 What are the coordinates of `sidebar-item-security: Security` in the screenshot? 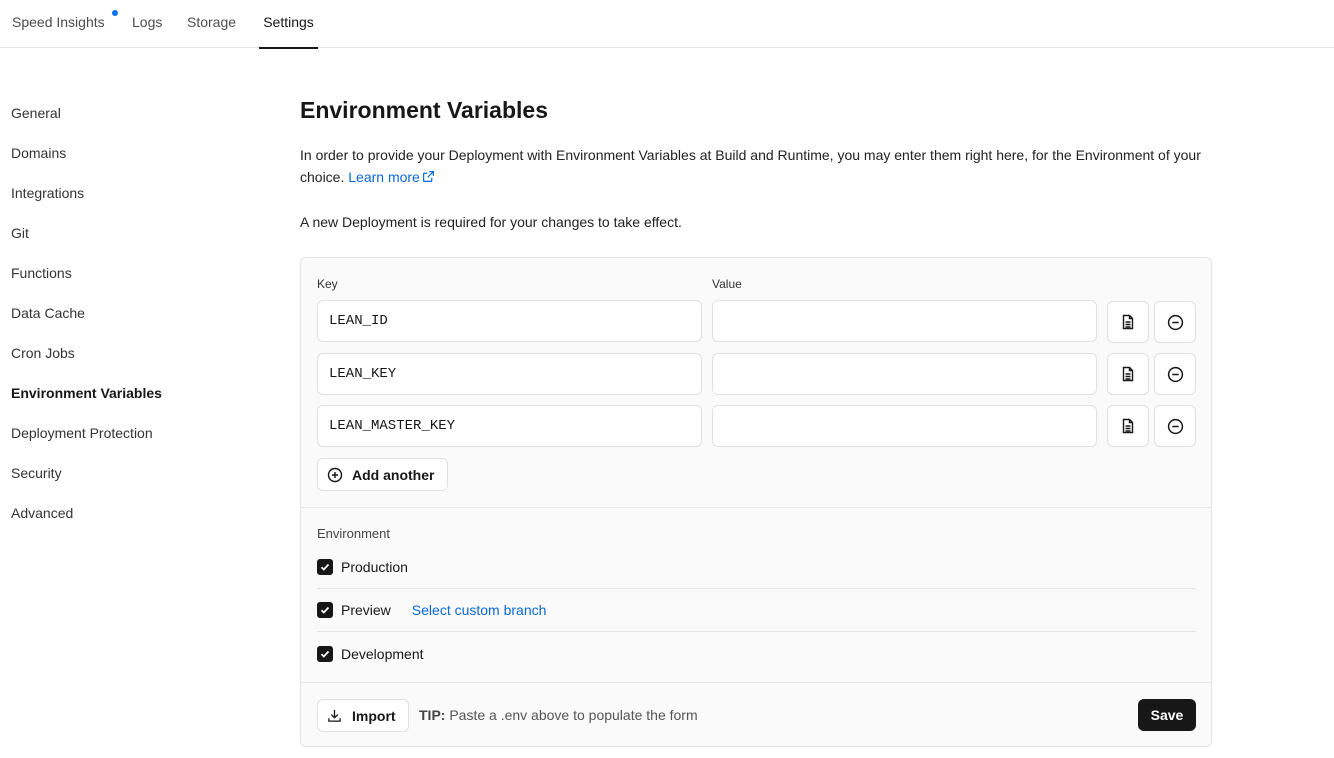 It's located at (121, 478).